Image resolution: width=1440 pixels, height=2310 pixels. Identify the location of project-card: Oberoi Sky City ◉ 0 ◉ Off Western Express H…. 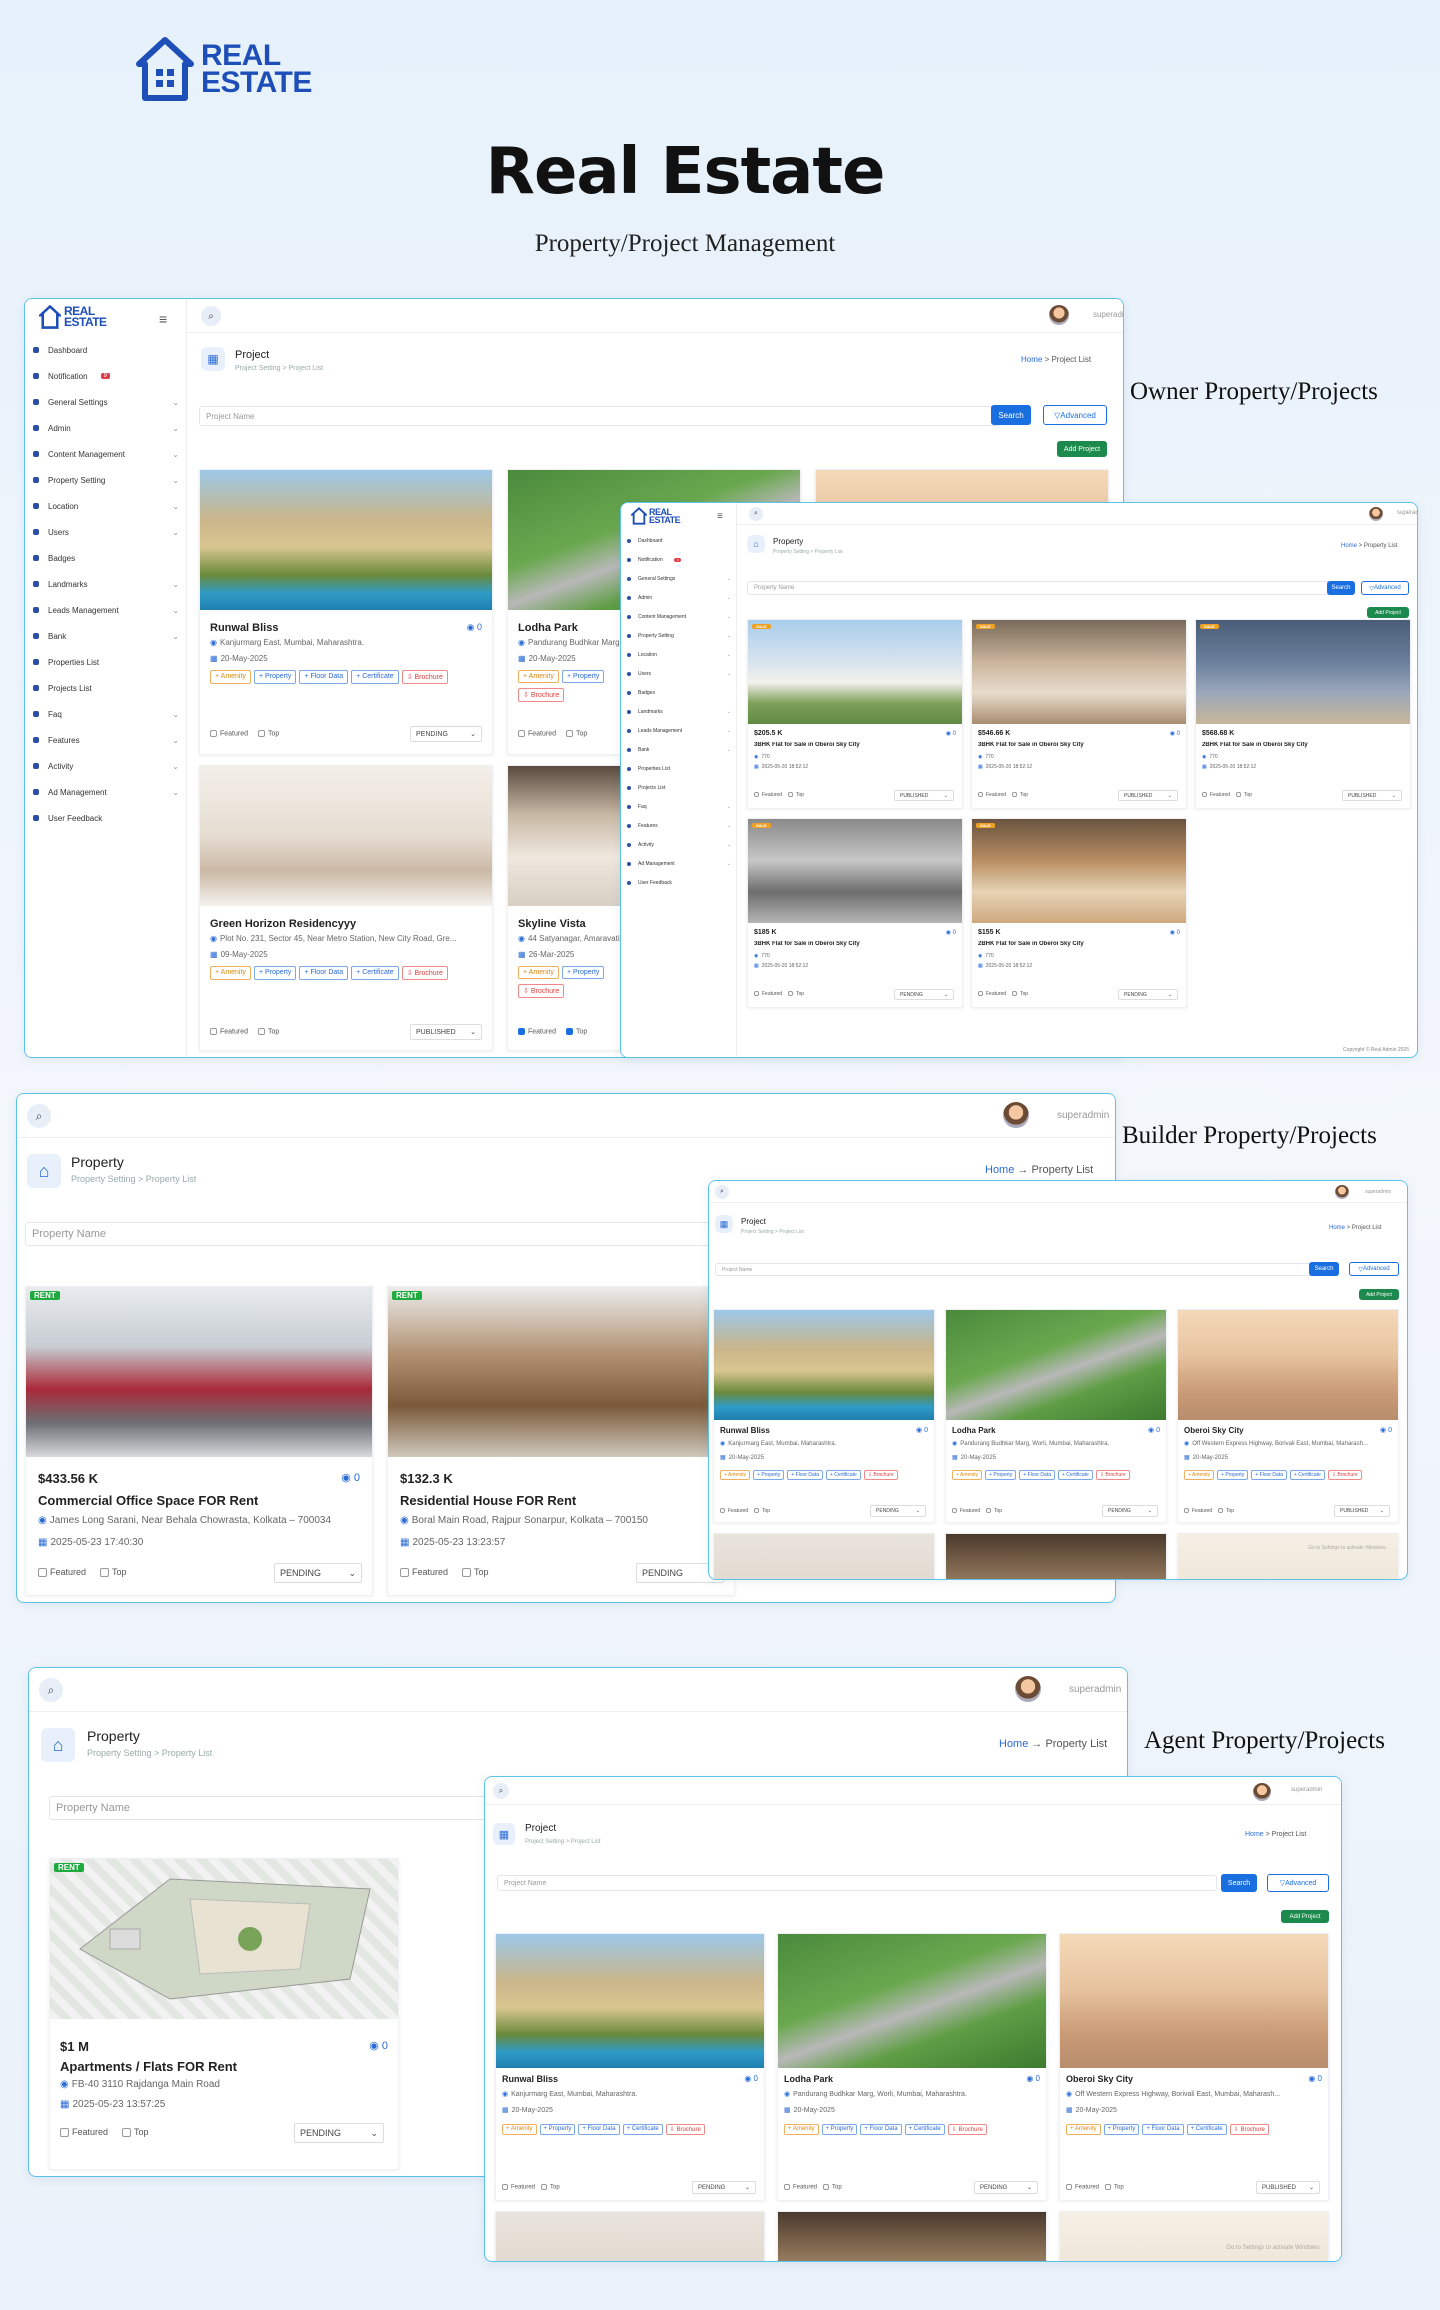
(1288, 1416).